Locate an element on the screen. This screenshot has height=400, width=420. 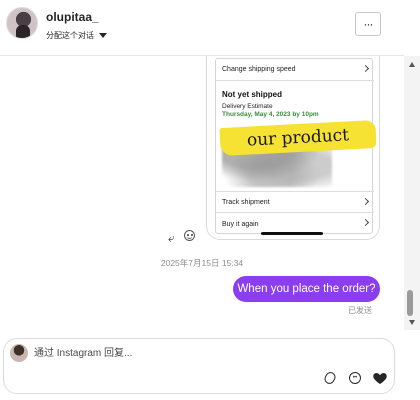
scrollbar-thumb is located at coordinates (410, 303).